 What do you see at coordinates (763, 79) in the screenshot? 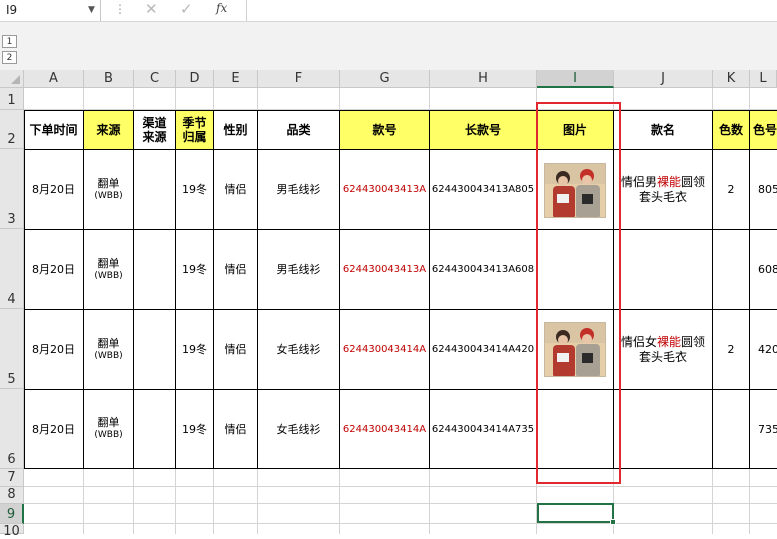
I see `column-header-l: L` at bounding box center [763, 79].